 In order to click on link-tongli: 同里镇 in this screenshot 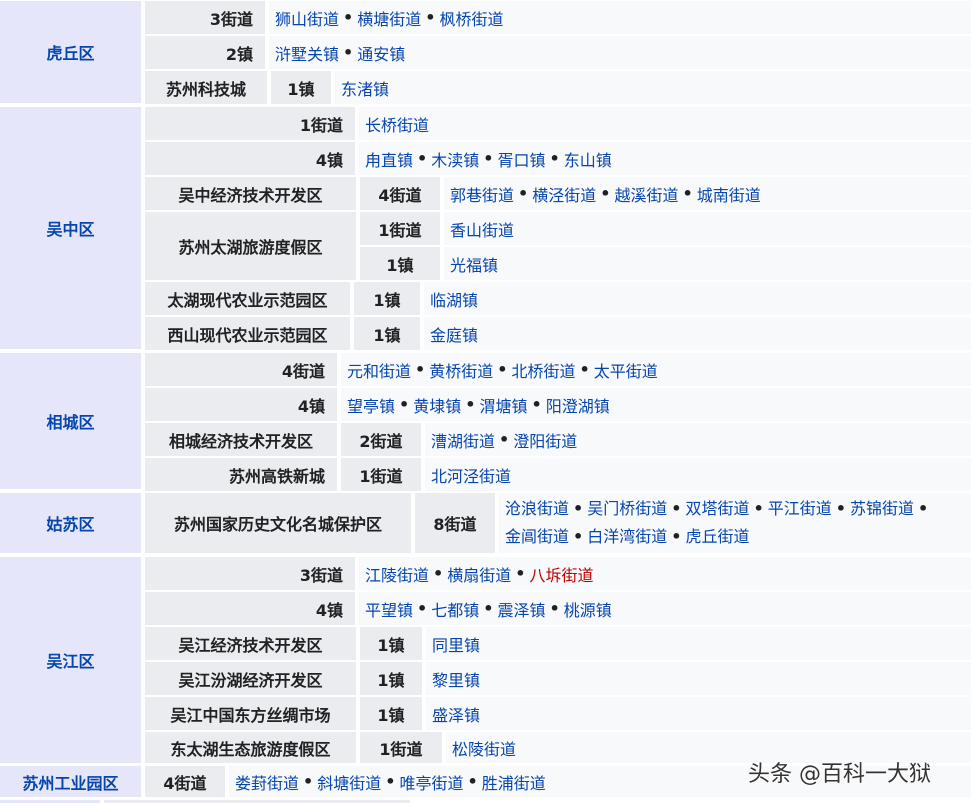, I will do `click(456, 644)`.